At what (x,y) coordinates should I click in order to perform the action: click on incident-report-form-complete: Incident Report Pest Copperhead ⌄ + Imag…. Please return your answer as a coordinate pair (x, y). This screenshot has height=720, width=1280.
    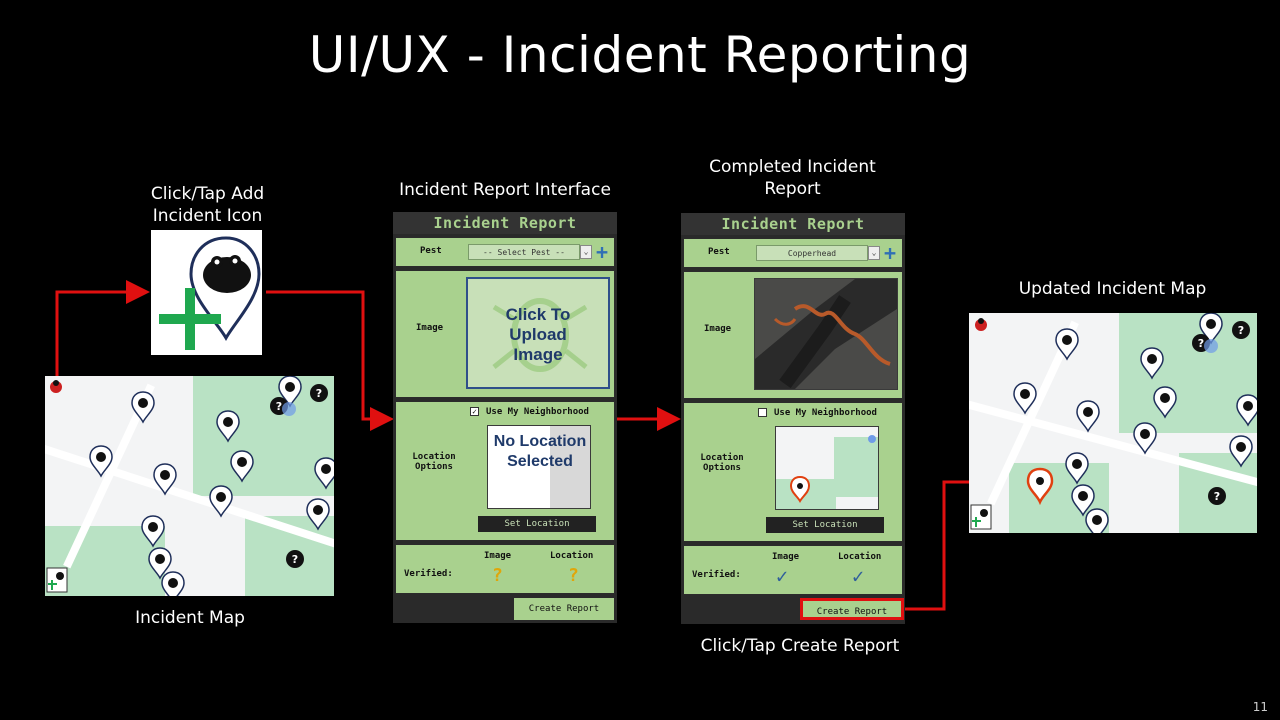
    Looking at the image, I should click on (793, 418).